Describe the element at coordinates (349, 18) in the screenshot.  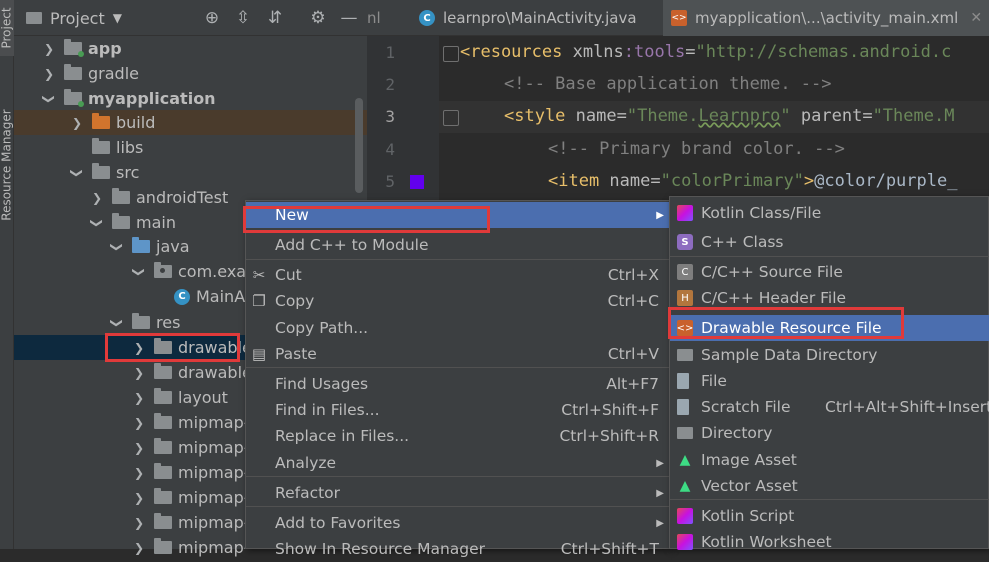
I see `minimize-icon: —` at that location.